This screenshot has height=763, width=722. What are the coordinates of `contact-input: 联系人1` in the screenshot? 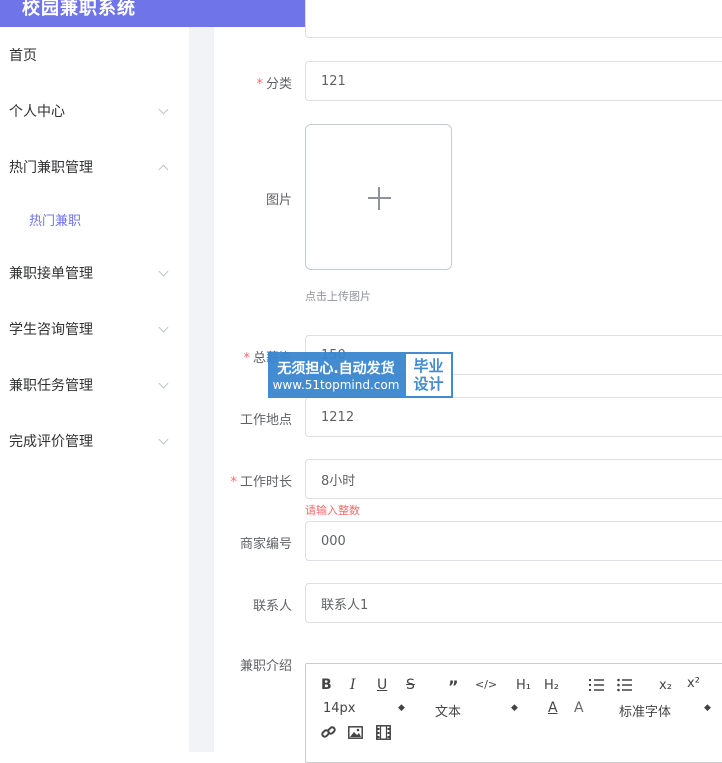 It's located at (513, 603).